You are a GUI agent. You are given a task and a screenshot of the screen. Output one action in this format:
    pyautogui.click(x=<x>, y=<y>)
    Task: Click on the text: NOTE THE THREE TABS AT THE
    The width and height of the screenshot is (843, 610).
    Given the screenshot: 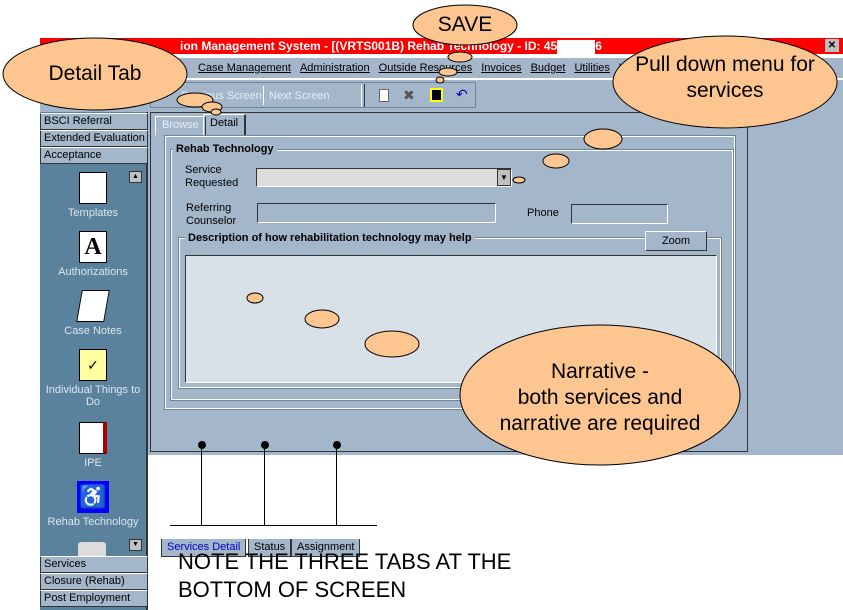 What is the action you would take?
    pyautogui.click(x=345, y=561)
    